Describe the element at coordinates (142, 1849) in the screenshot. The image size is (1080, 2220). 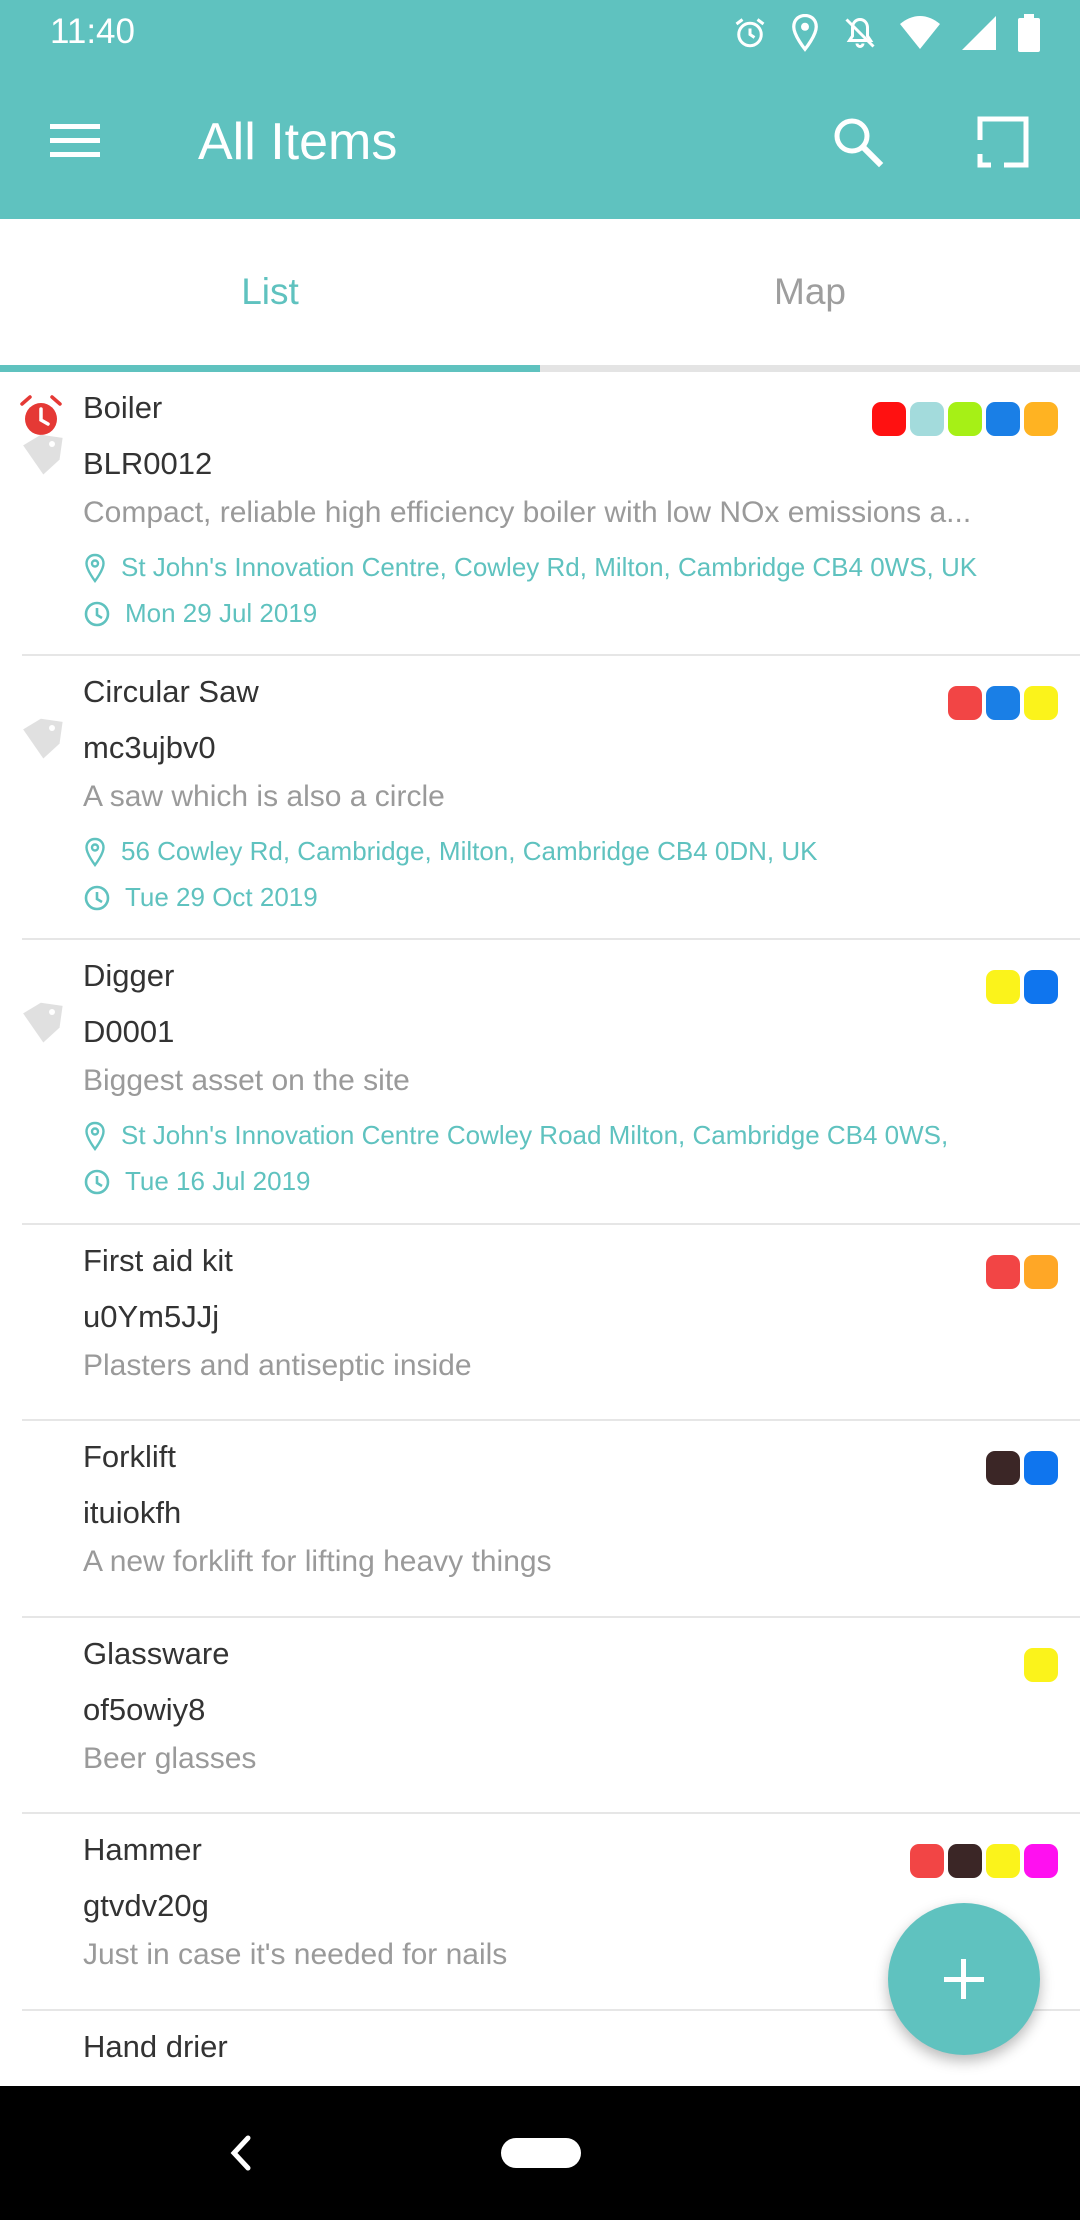
I see `item-name: Hammer` at that location.